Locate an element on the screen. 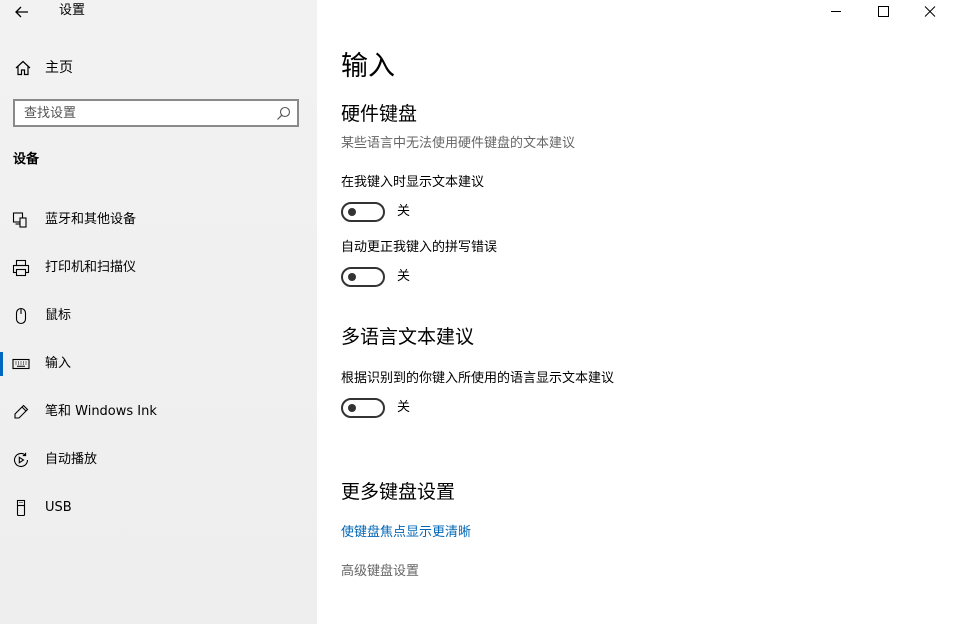 The image size is (953, 624). maximize-button is located at coordinates (883, 12).